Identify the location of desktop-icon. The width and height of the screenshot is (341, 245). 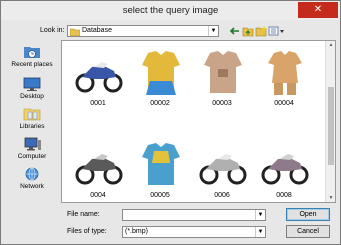
(32, 84).